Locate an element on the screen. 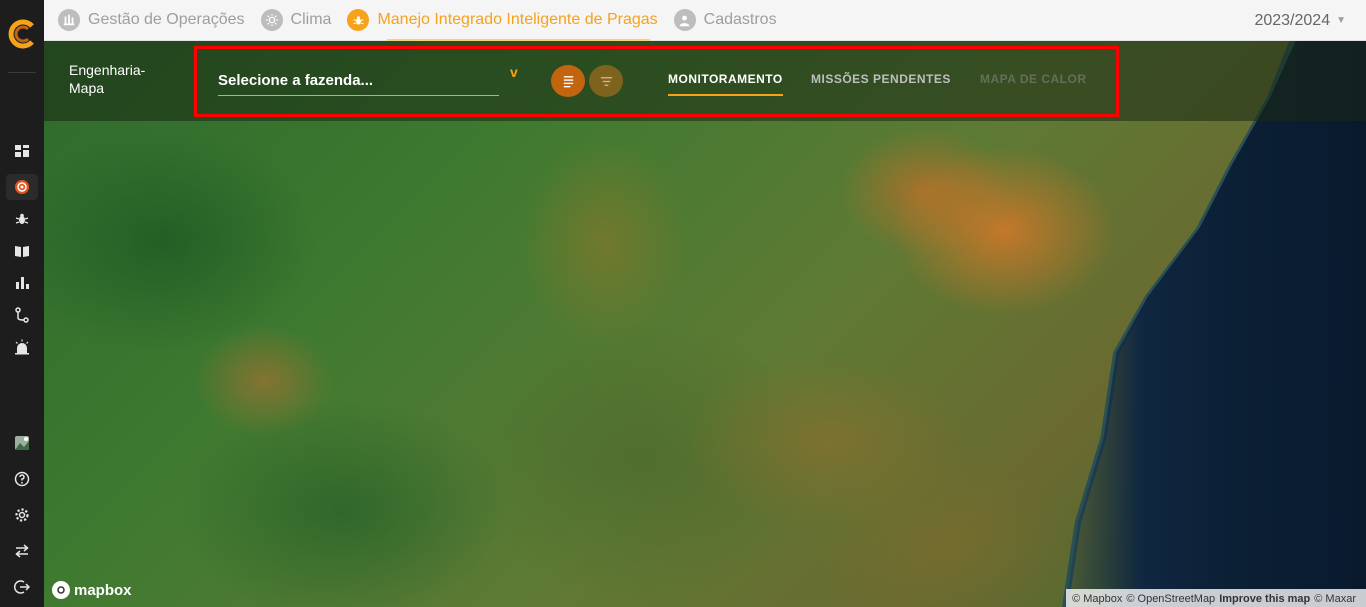  help-icon is located at coordinates (22, 479).